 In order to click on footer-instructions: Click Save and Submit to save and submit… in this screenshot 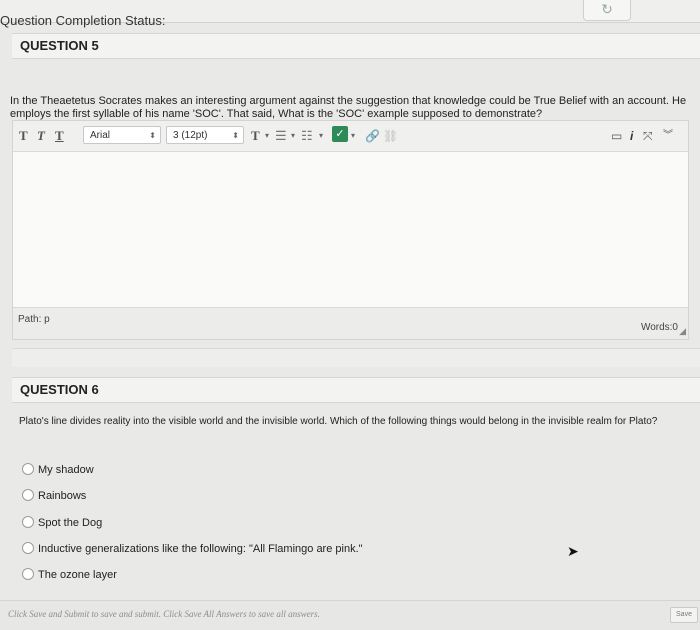, I will do `click(164, 614)`.